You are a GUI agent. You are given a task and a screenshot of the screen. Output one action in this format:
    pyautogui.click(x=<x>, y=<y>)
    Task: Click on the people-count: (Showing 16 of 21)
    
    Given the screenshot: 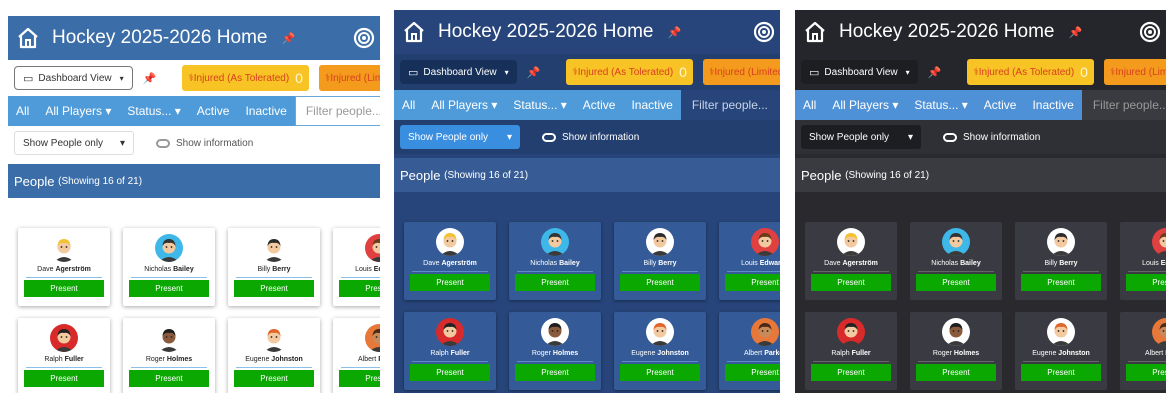 What is the action you would take?
    pyautogui.click(x=100, y=181)
    